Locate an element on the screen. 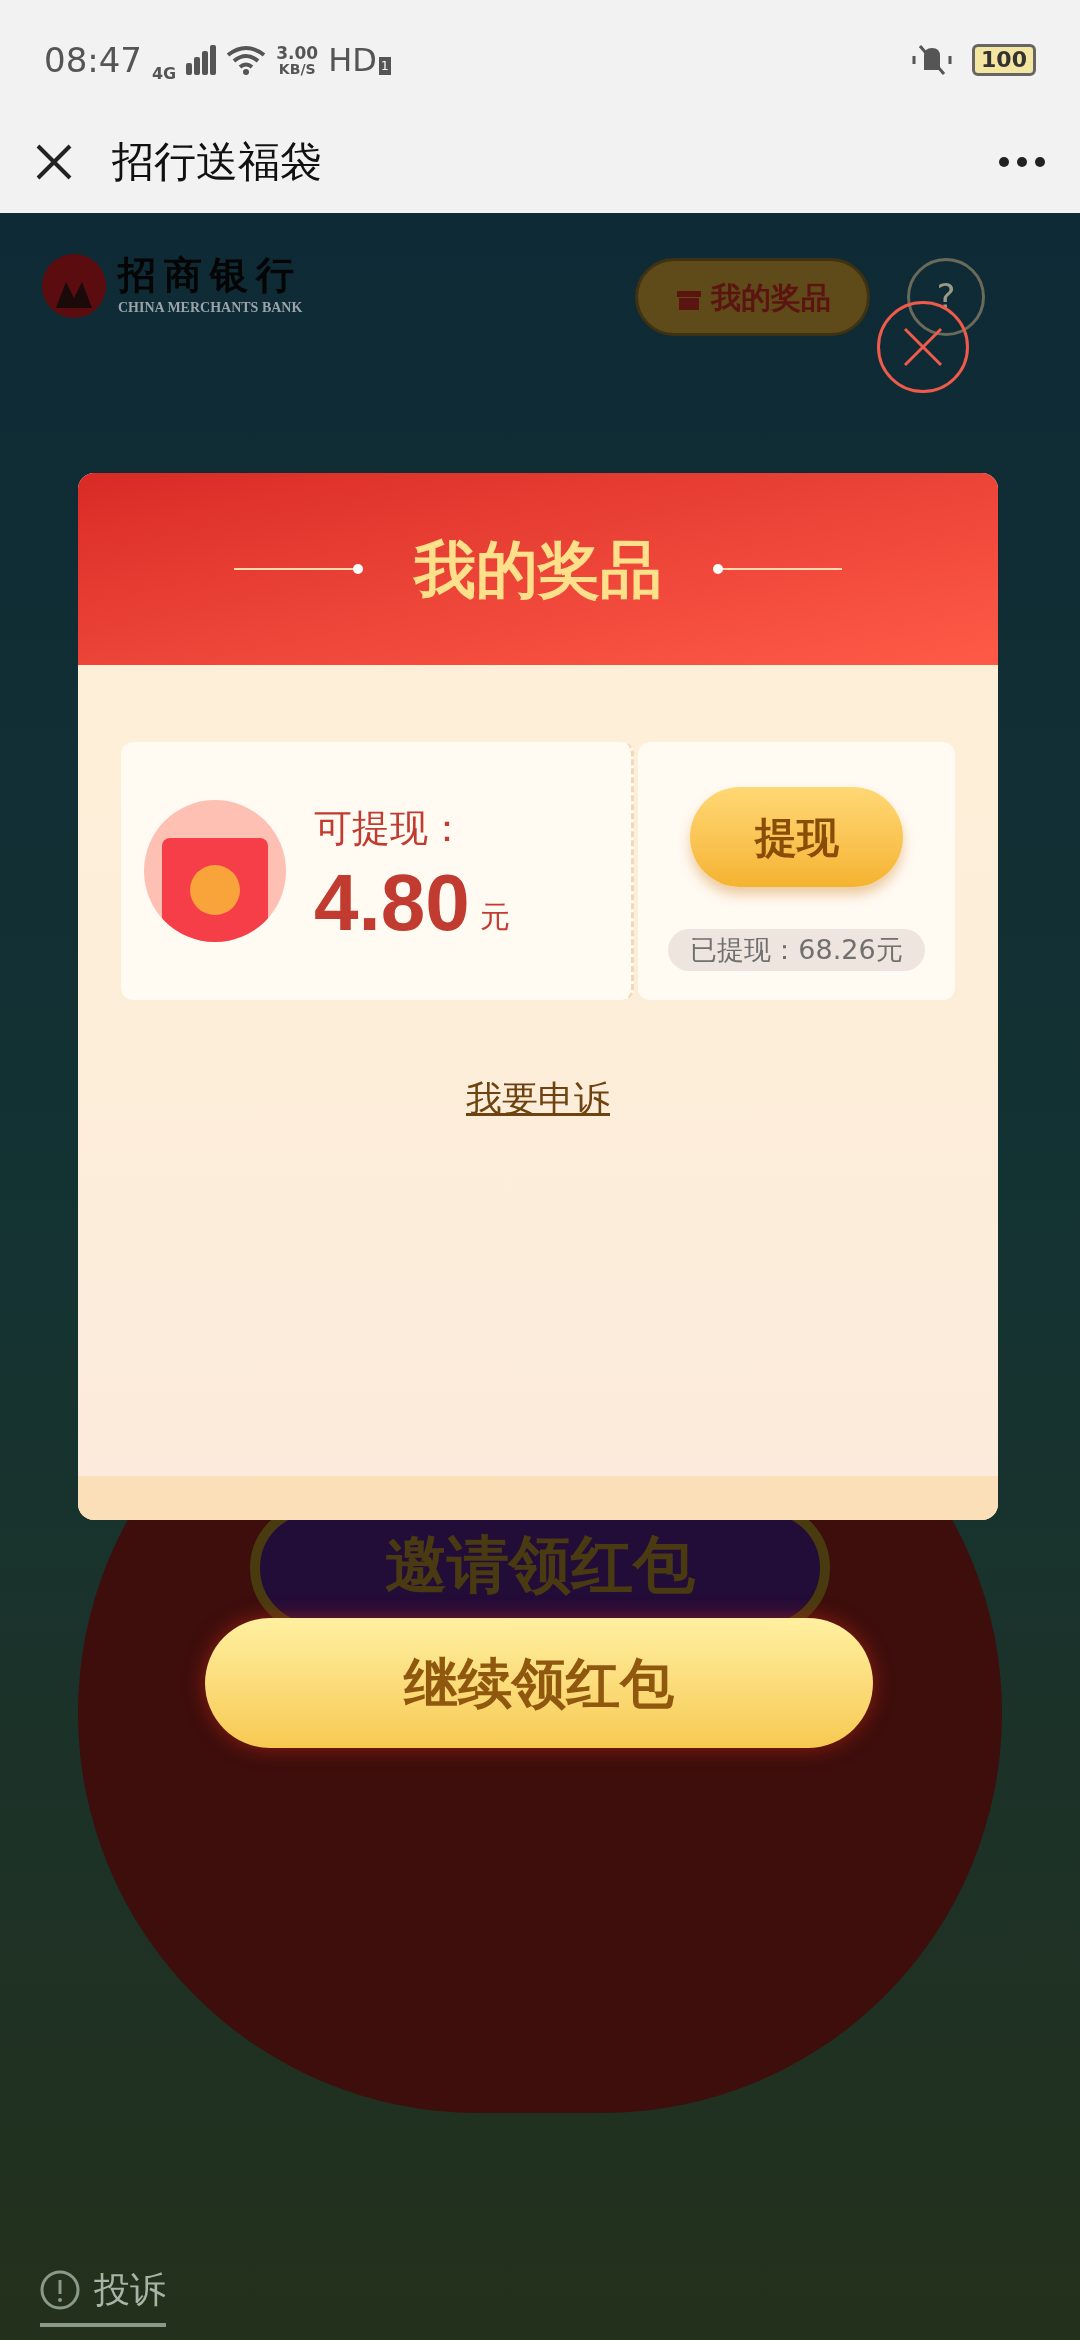  dialog-title: 我的奖品 is located at coordinates (538, 569).